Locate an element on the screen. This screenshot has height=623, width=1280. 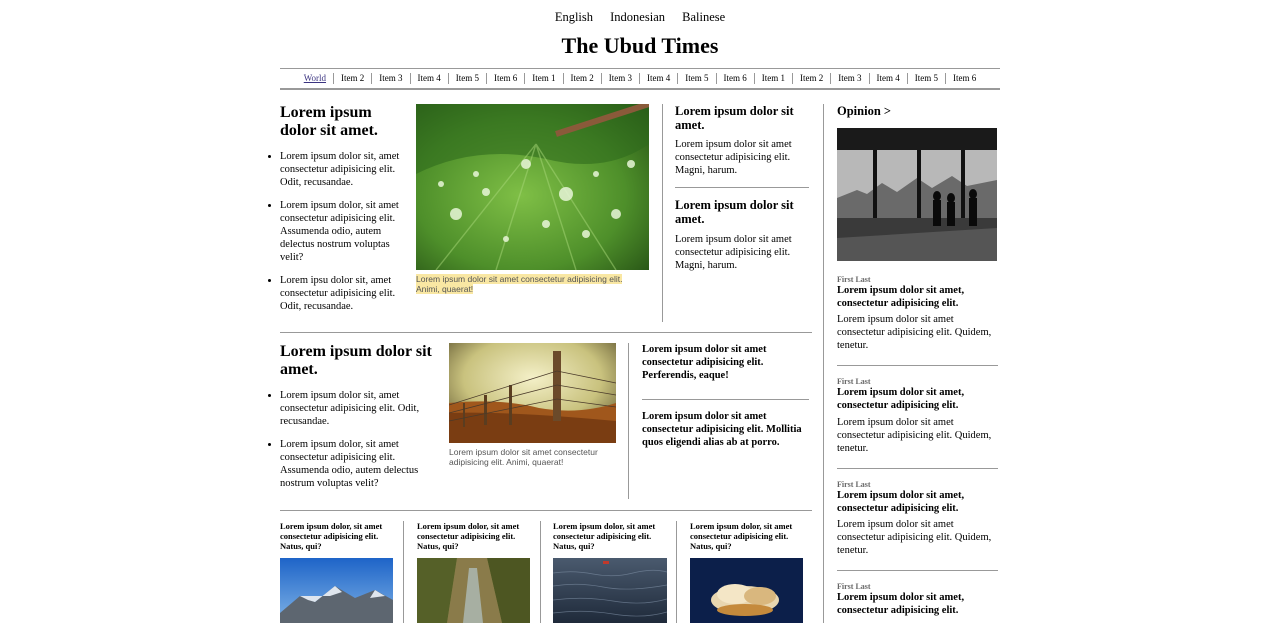
mountain-photo is located at coordinates (336, 590).